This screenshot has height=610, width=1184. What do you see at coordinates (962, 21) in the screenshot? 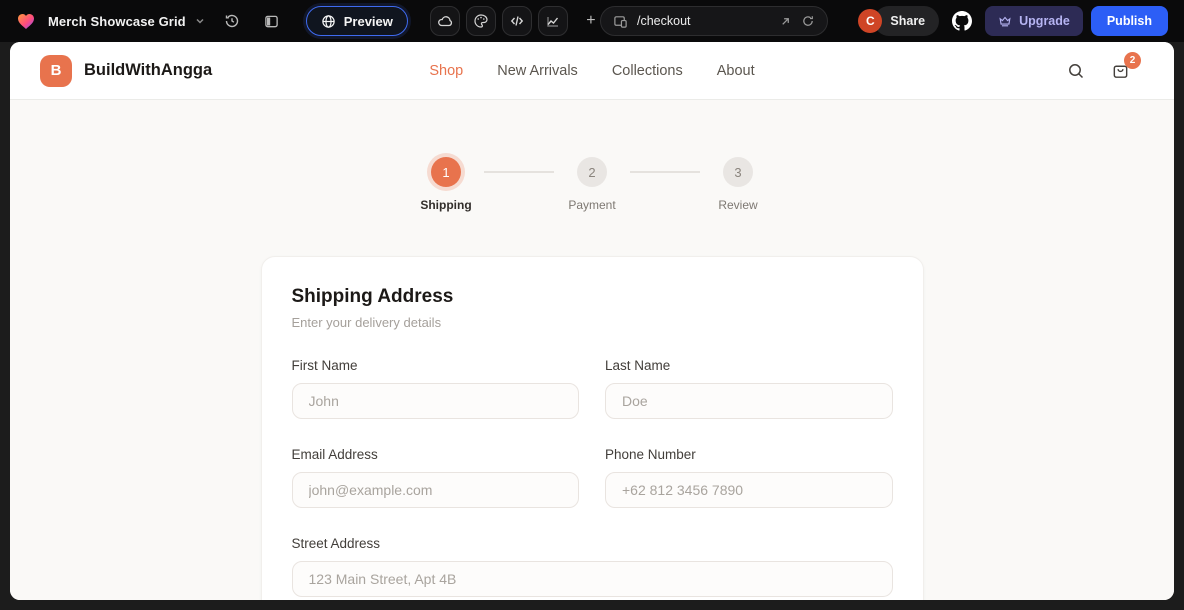
I see `github-icon` at bounding box center [962, 21].